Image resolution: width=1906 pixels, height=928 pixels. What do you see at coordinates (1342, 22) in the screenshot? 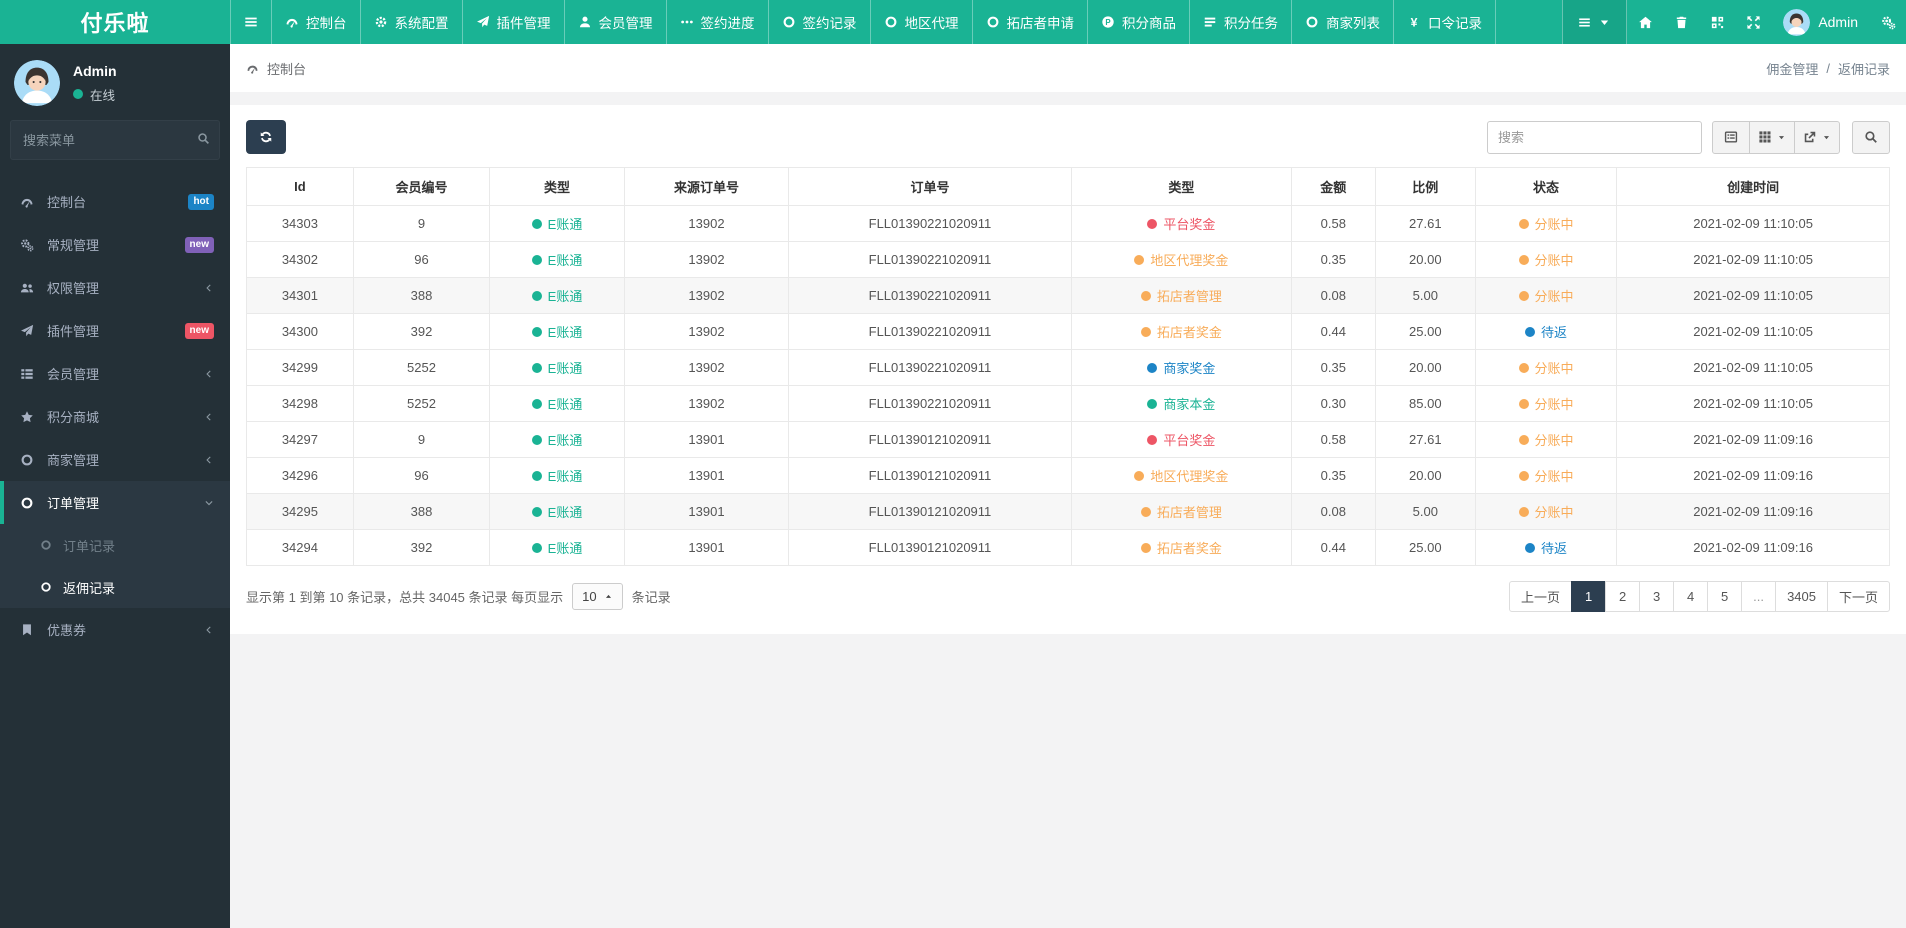
I see `topnav-item-10: 商家列表` at bounding box center [1342, 22].